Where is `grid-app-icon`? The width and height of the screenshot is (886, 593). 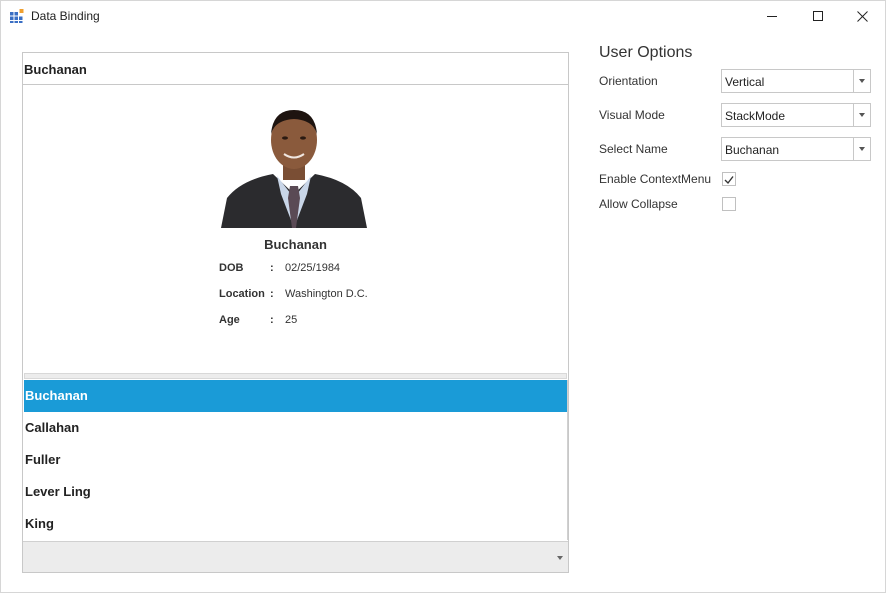
grid-app-icon is located at coordinates (17, 16).